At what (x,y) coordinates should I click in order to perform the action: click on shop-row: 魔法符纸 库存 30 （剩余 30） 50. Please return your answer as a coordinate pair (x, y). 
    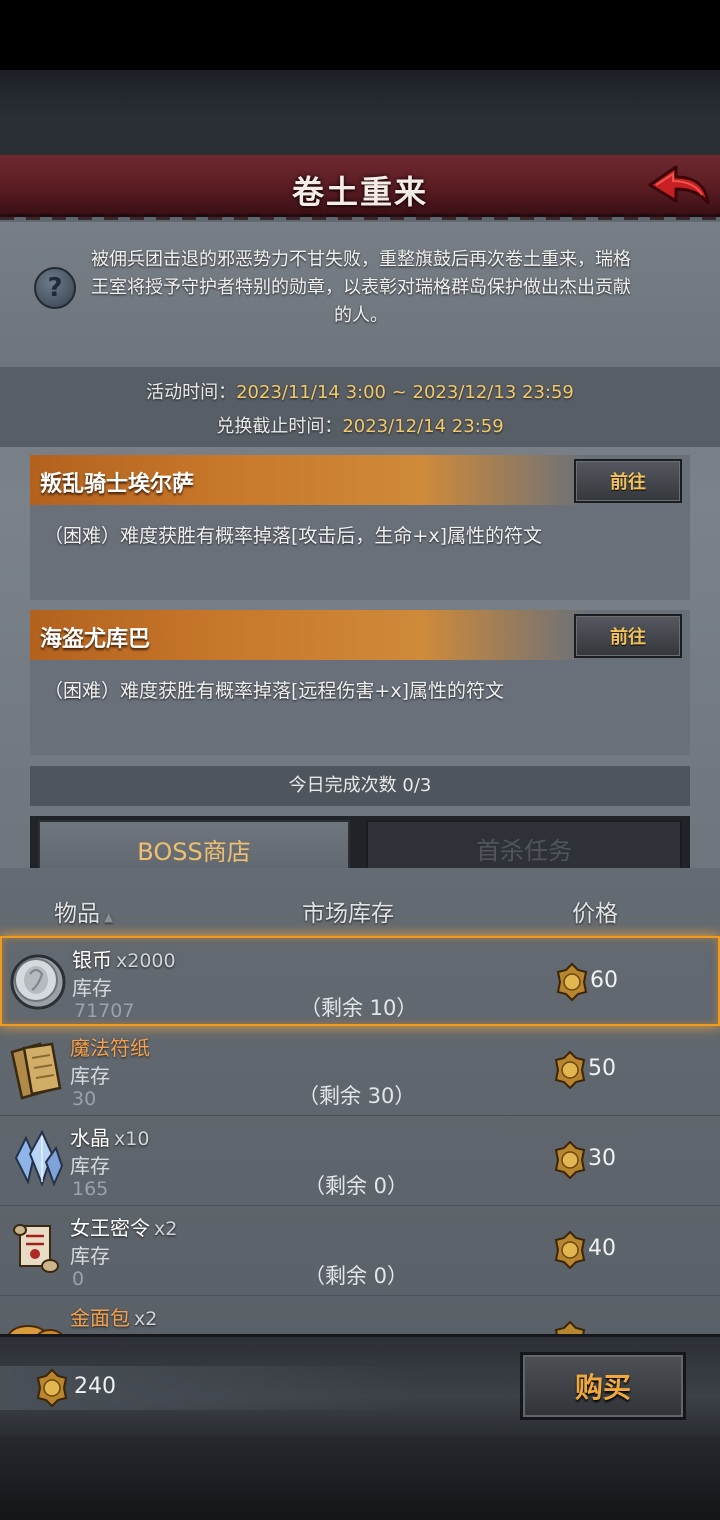
    Looking at the image, I should click on (360, 1071).